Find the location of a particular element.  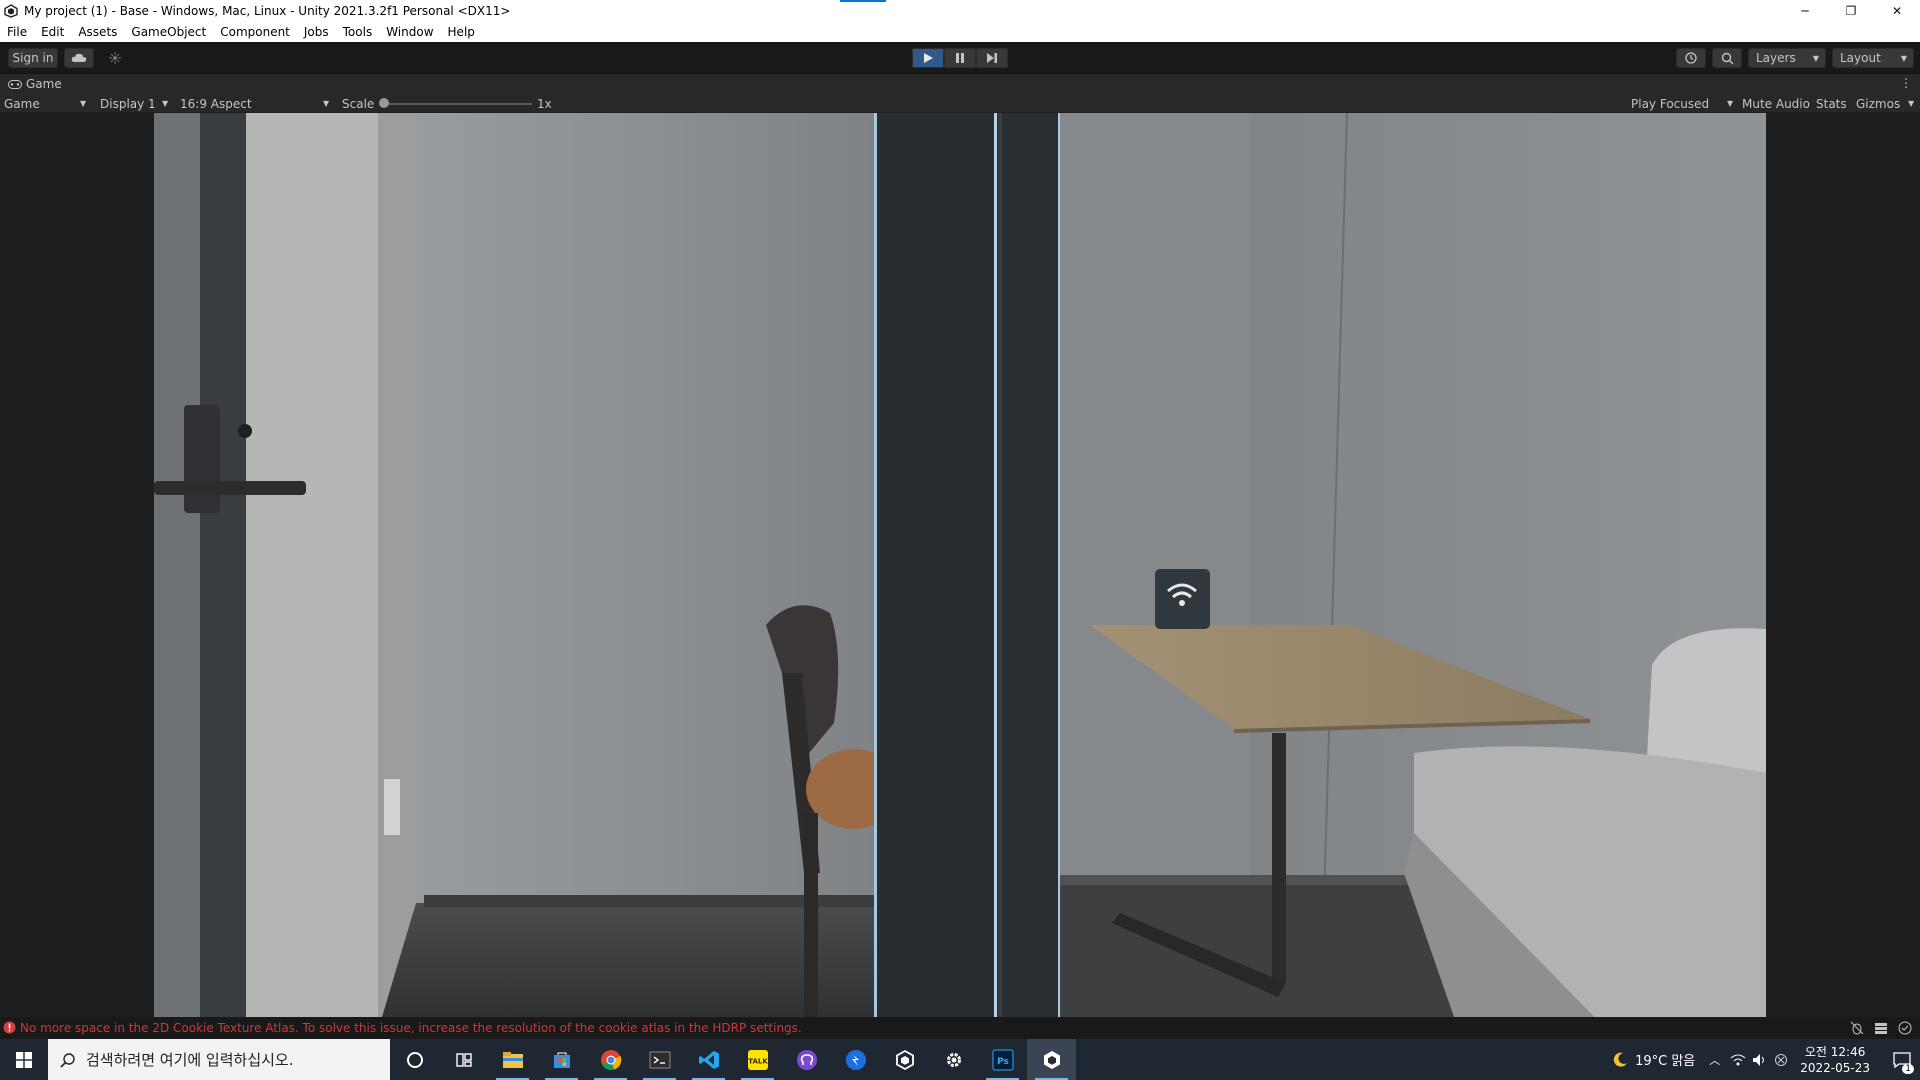

menu-component: Component is located at coordinates (255, 32).